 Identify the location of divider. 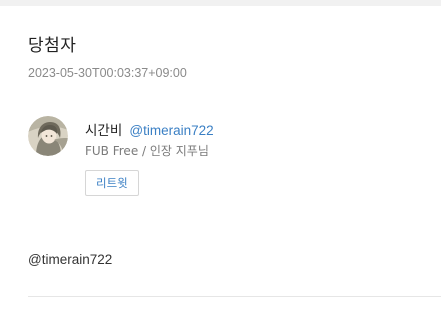
(234, 296).